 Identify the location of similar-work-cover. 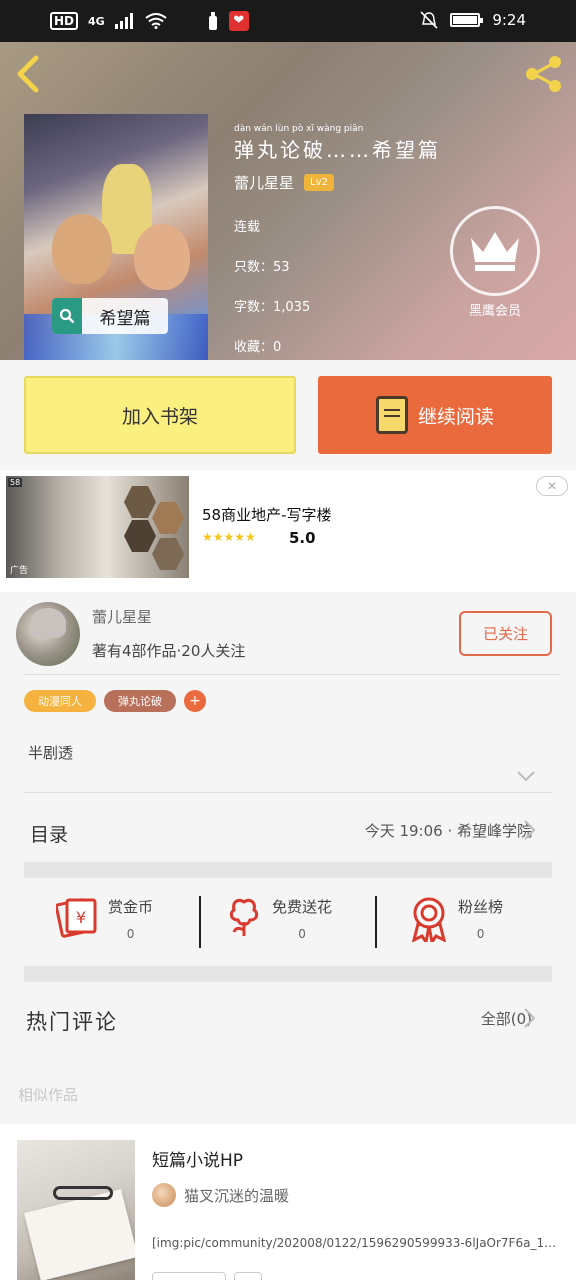
(76, 1210).